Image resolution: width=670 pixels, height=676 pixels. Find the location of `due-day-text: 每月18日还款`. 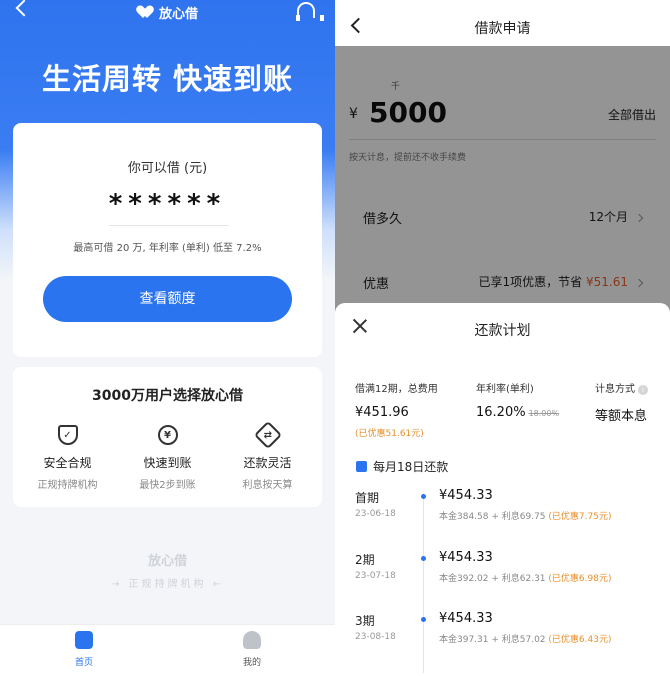

due-day-text: 每月18日还款 is located at coordinates (411, 467).